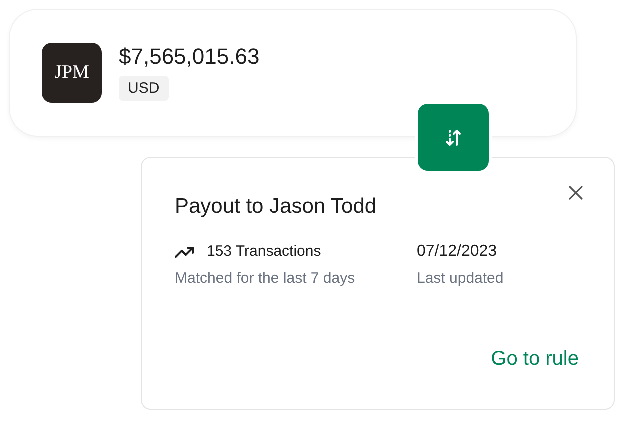 The height and width of the screenshot is (423, 628). I want to click on updated-date: 07/12/2023, so click(457, 252).